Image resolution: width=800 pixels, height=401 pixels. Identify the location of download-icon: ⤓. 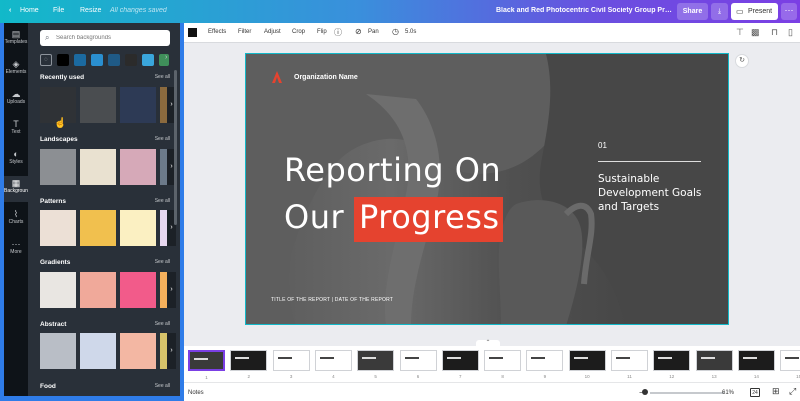
(719, 11).